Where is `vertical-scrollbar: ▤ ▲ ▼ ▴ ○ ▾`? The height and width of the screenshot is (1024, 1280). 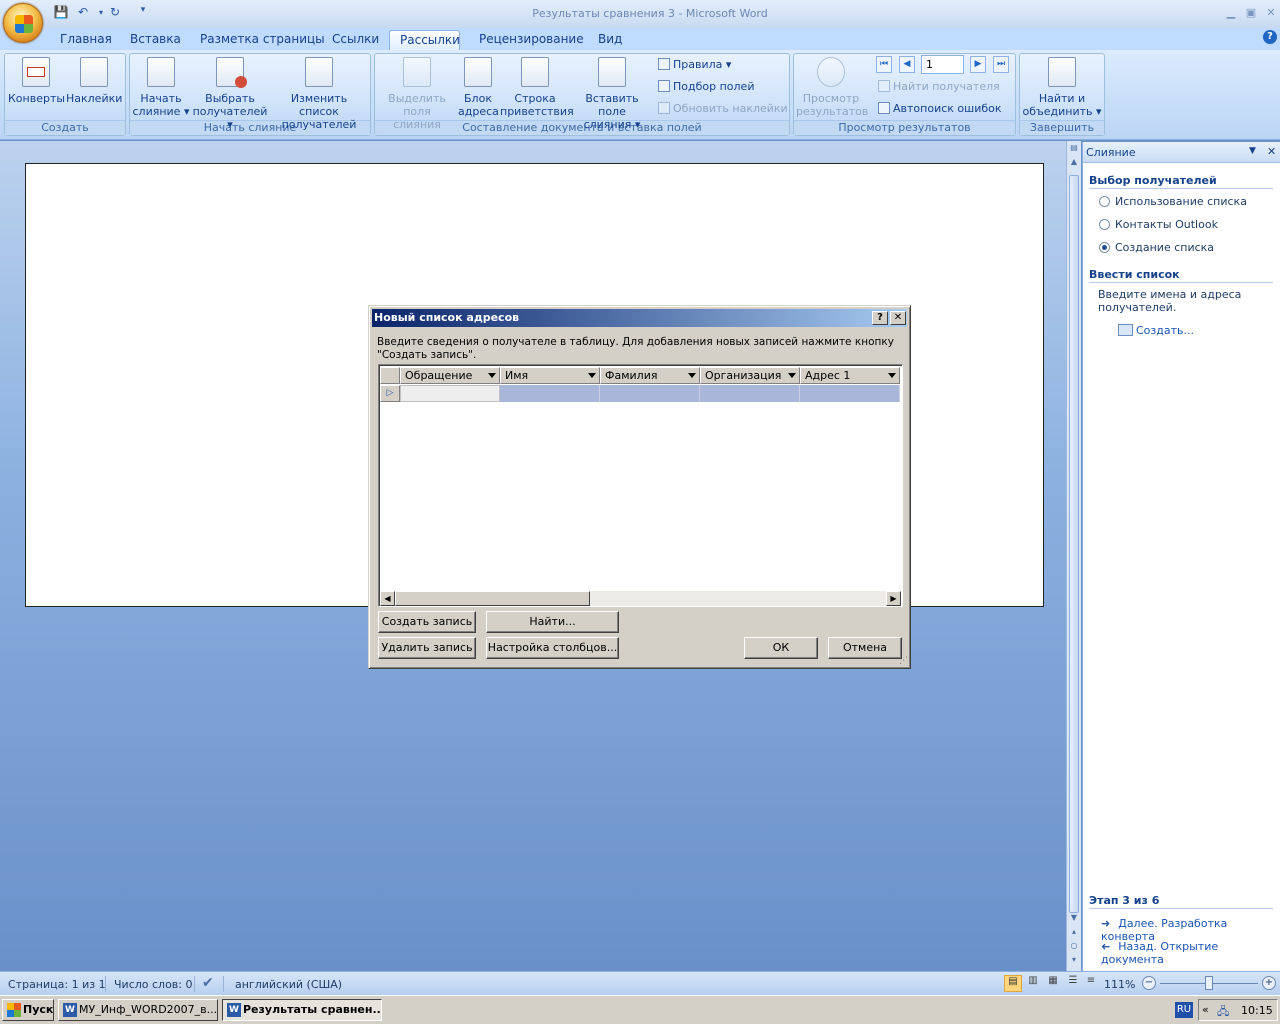
vertical-scrollbar: ▤ ▲ ▼ ▴ ○ ▾ is located at coordinates (1073, 556).